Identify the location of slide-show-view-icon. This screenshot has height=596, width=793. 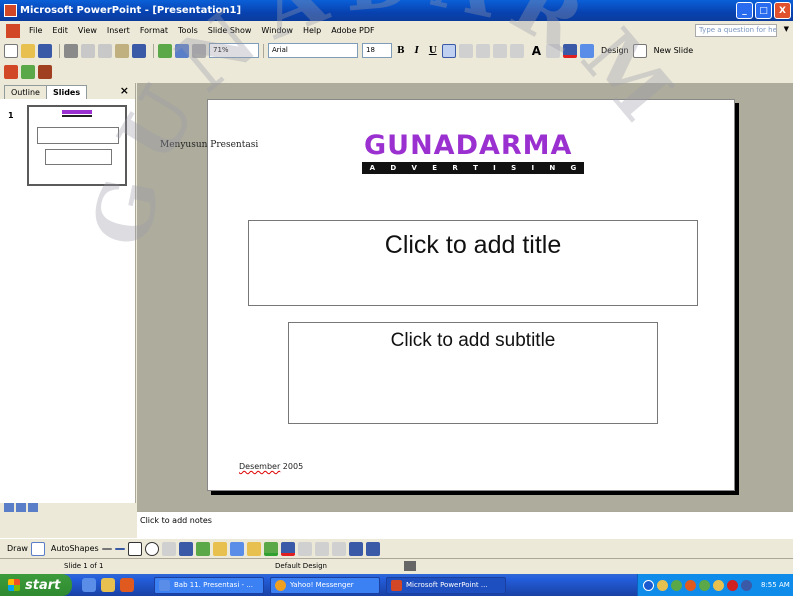
(33, 507).